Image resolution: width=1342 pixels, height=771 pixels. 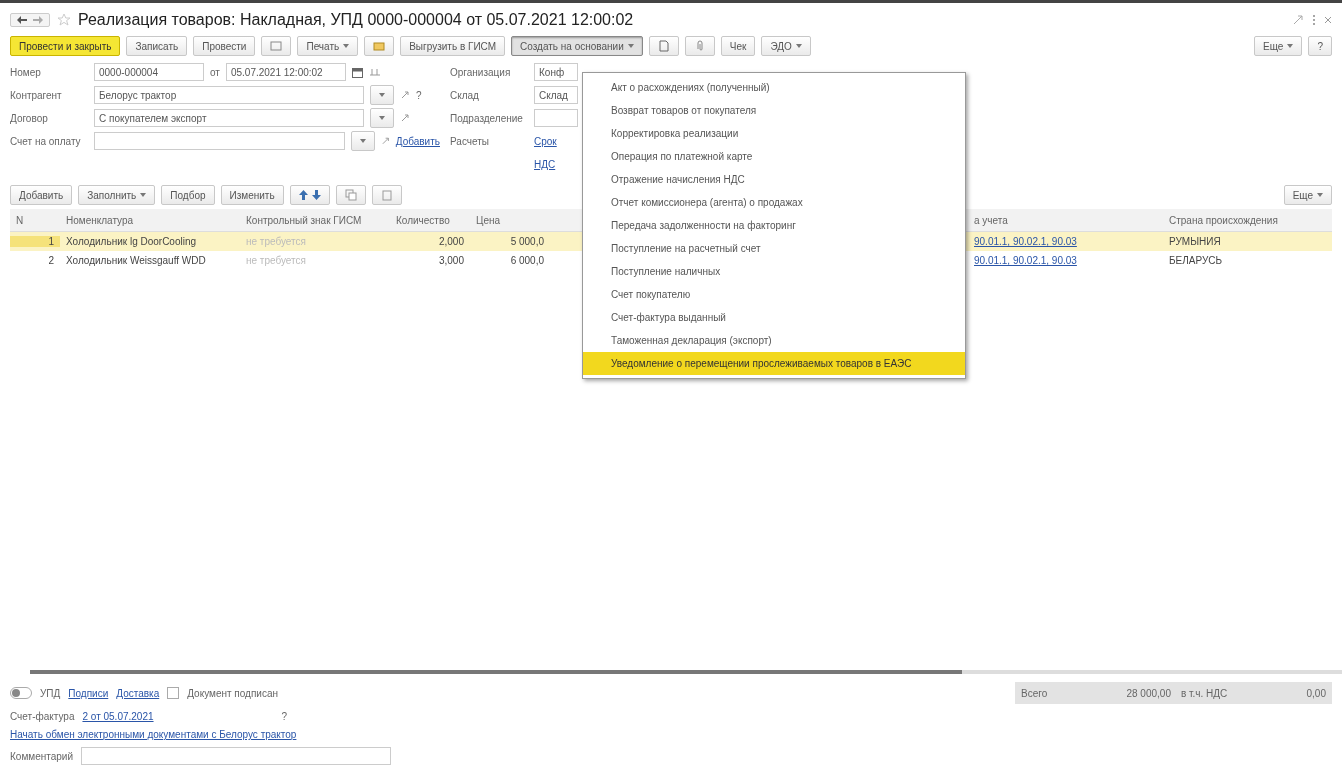 What do you see at coordinates (36, 95) in the screenshot?
I see `field-label: Контрагент` at bounding box center [36, 95].